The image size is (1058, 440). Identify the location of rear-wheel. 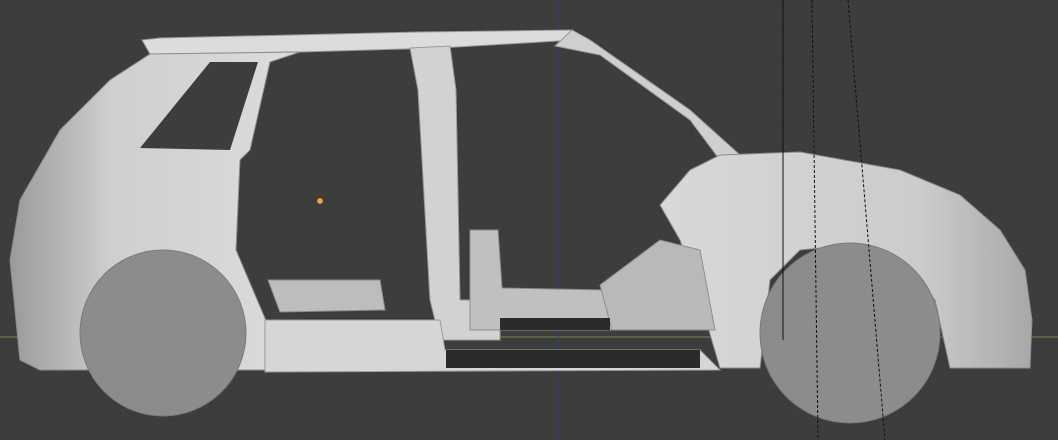
(163, 333).